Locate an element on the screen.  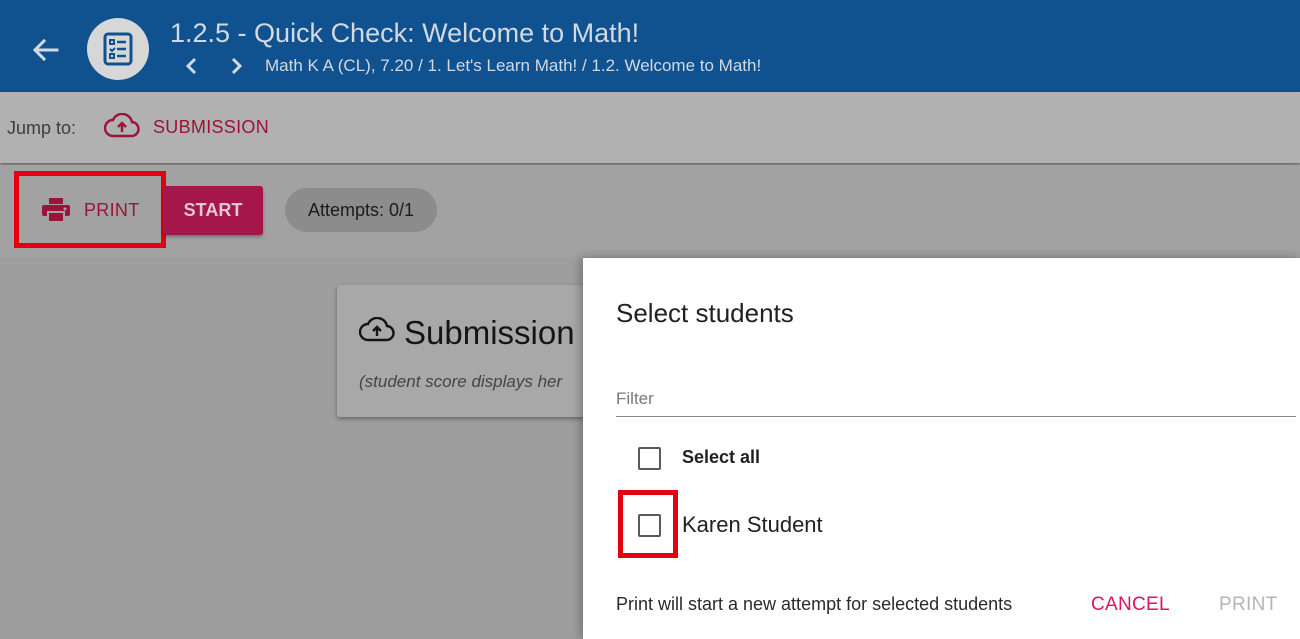
next-item-button is located at coordinates (236, 66).